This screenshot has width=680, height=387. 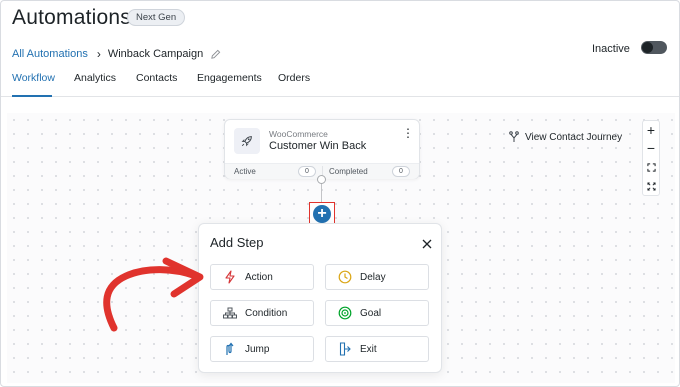 I want to click on zoom-controls: + −, so click(x=651, y=158).